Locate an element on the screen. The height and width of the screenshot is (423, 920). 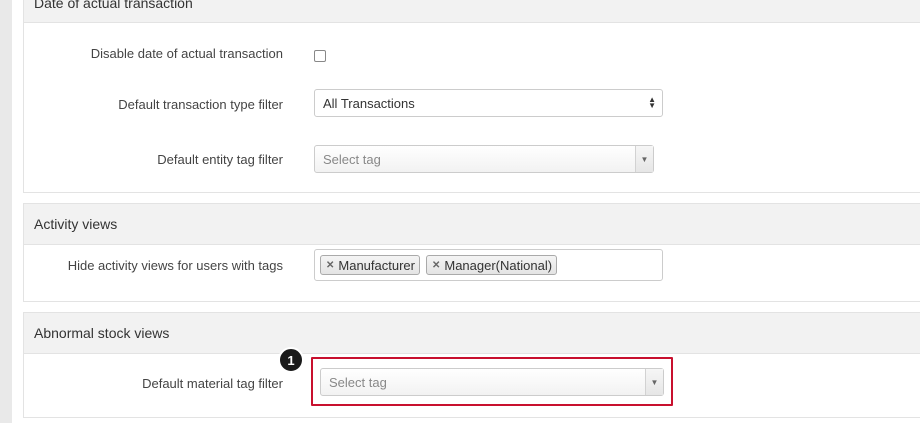
disable-date-label: Disable date of actual transaction is located at coordinates (186, 53).